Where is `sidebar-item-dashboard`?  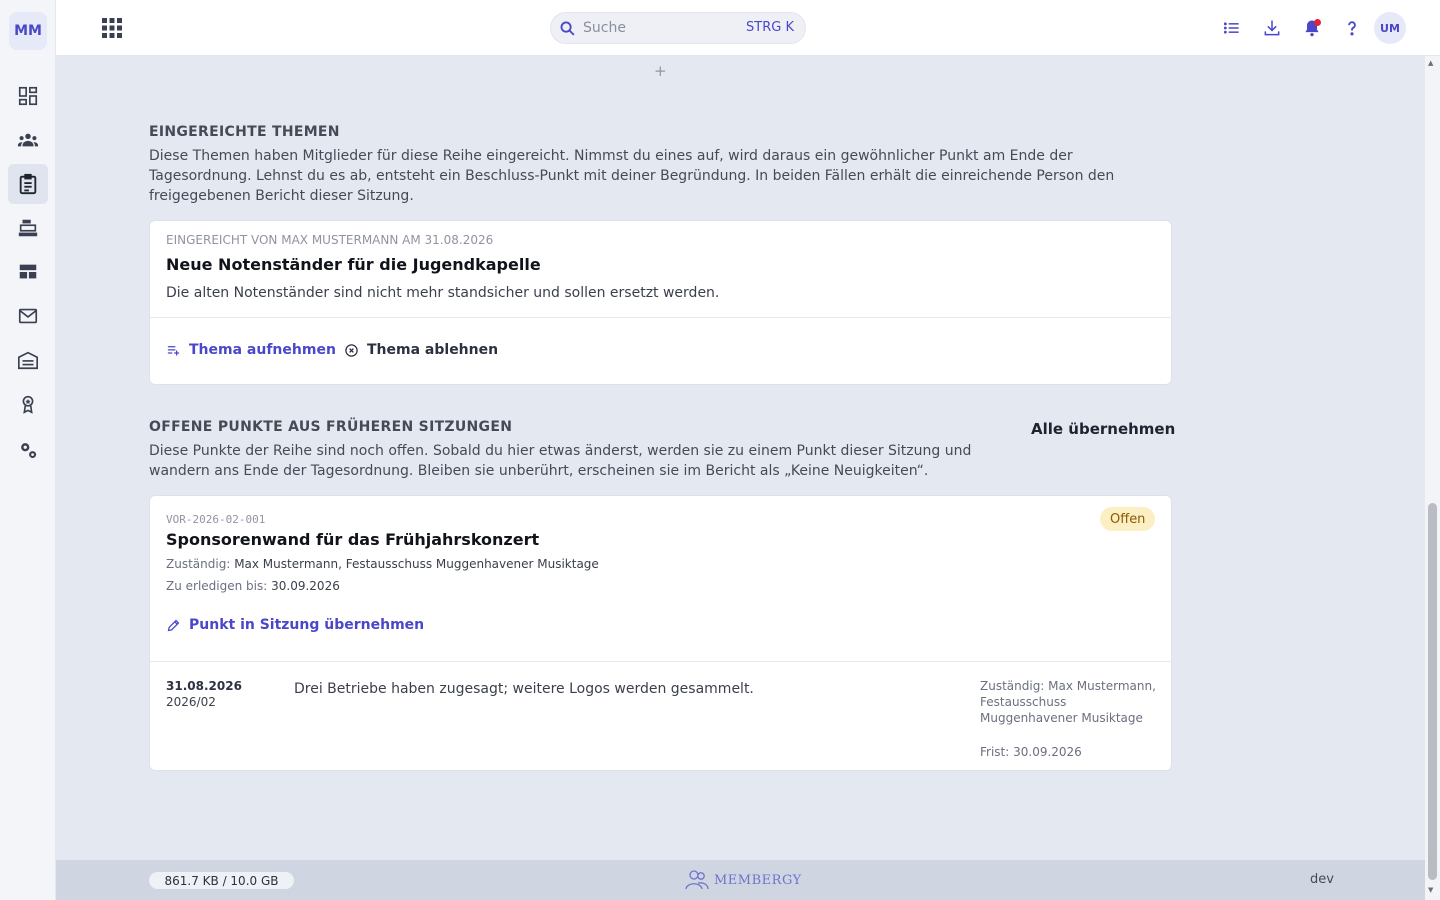 sidebar-item-dashboard is located at coordinates (28, 96).